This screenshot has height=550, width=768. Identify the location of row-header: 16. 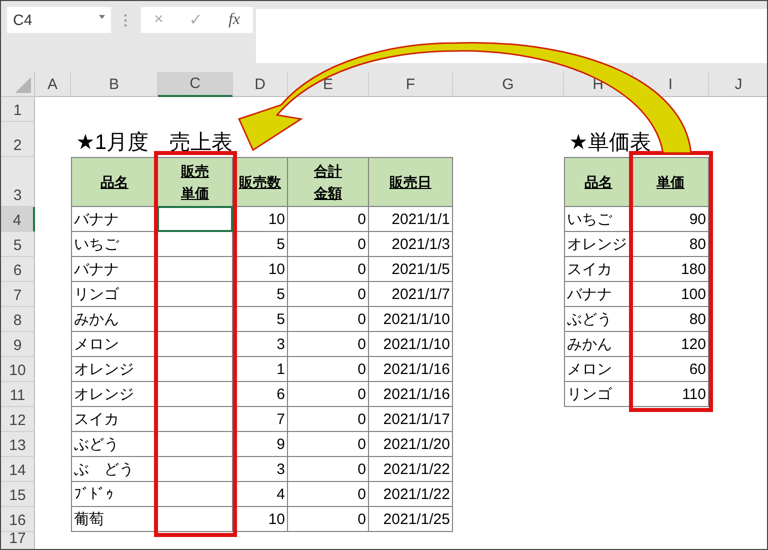
(18, 519).